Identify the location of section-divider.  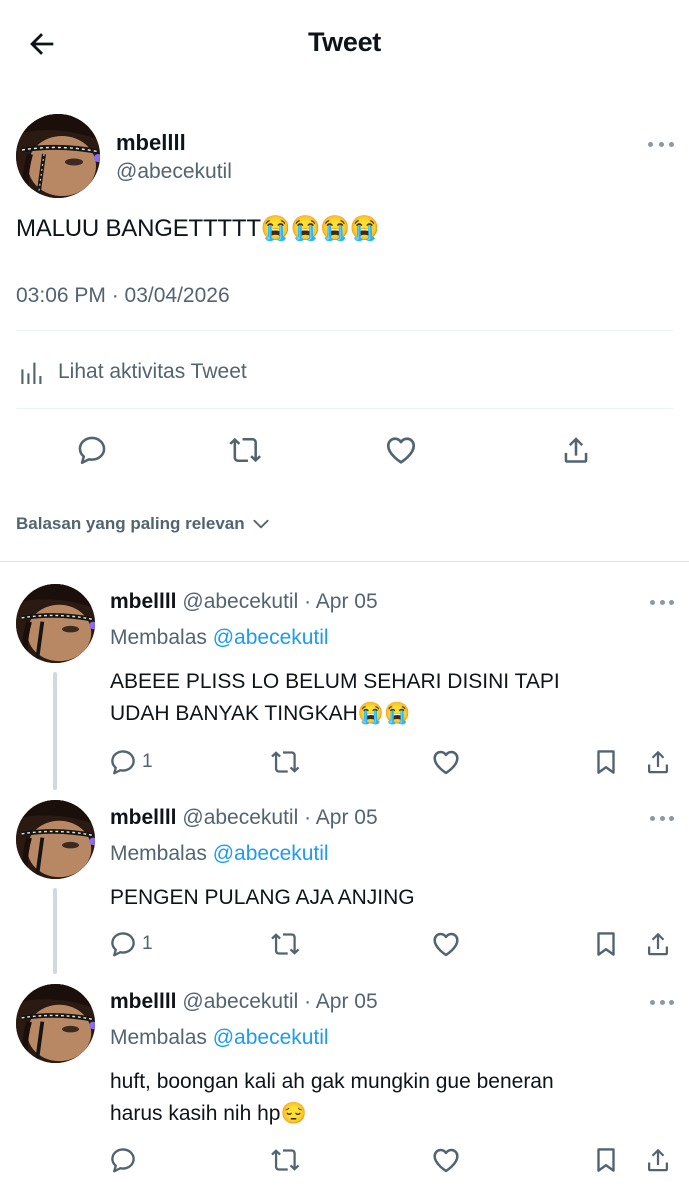
(344, 561).